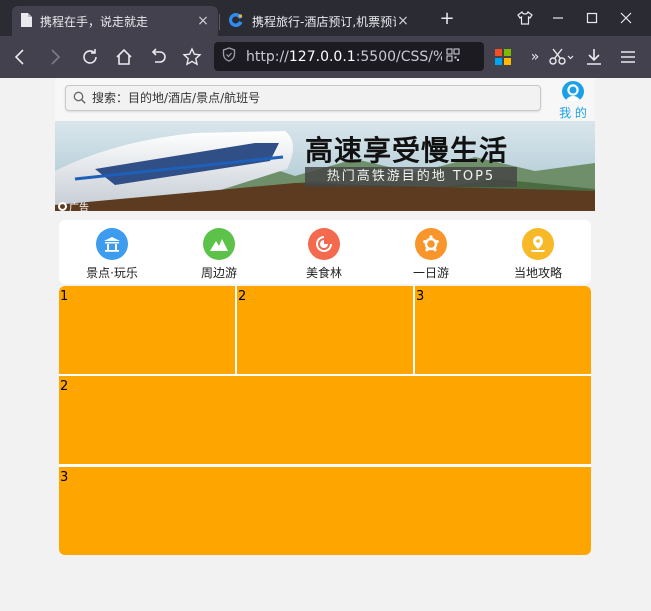  I want to click on menu-icon, so click(628, 57).